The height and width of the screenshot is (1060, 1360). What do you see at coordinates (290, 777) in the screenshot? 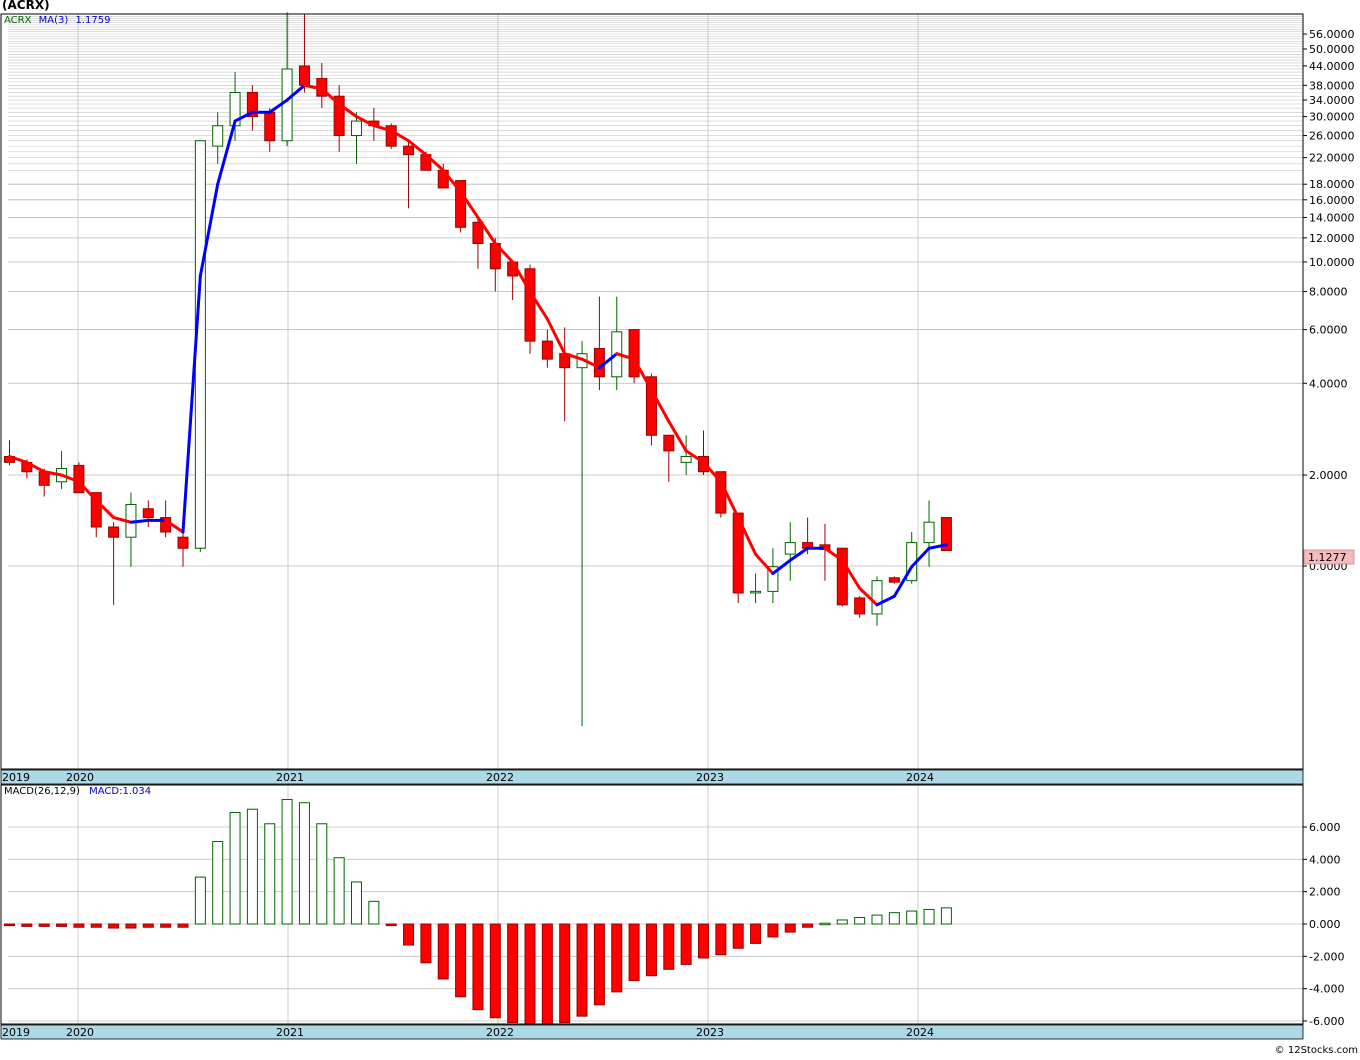
I see `x-tick-label: 2021` at bounding box center [290, 777].